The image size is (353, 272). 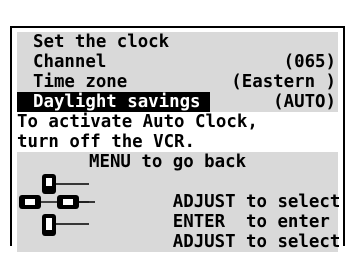 I want to click on menu-item-value: (065), so click(x=309, y=62).